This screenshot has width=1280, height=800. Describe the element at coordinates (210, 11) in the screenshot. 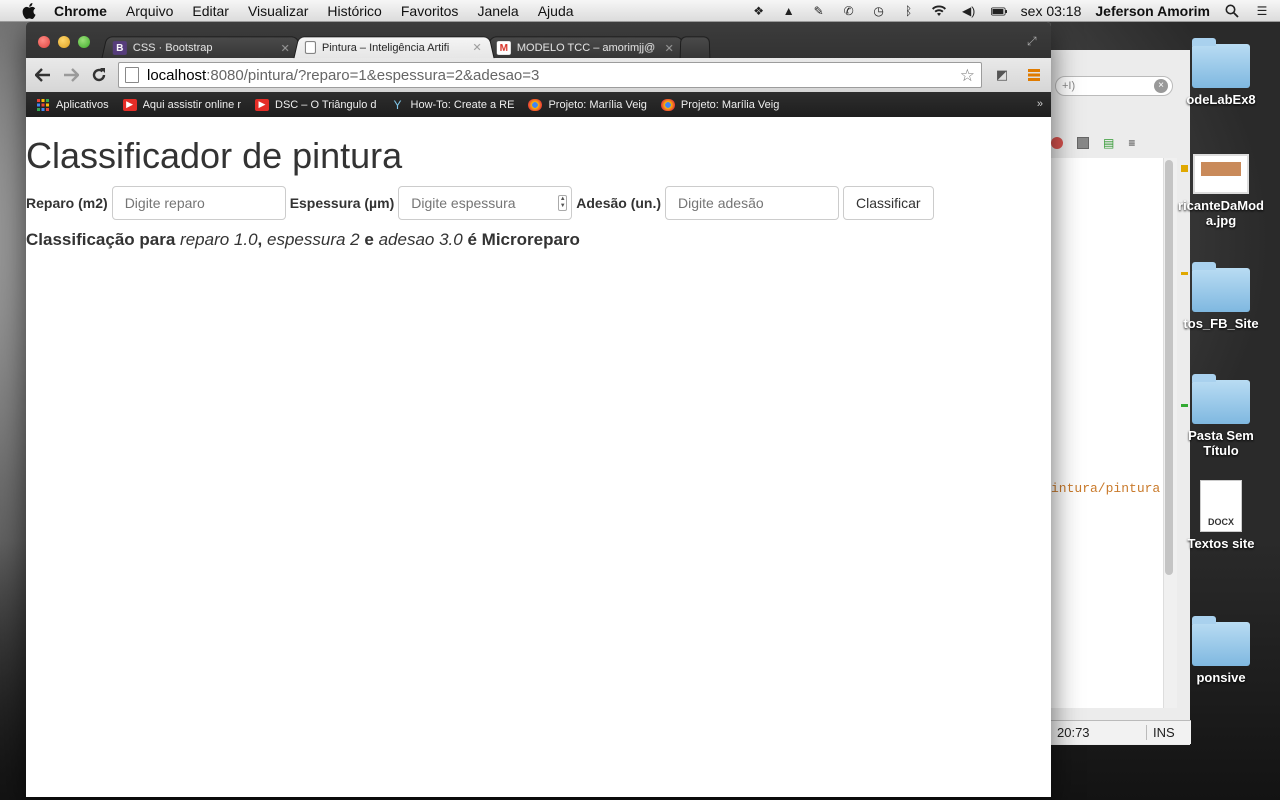

I see `menu-editar: Editar` at that location.